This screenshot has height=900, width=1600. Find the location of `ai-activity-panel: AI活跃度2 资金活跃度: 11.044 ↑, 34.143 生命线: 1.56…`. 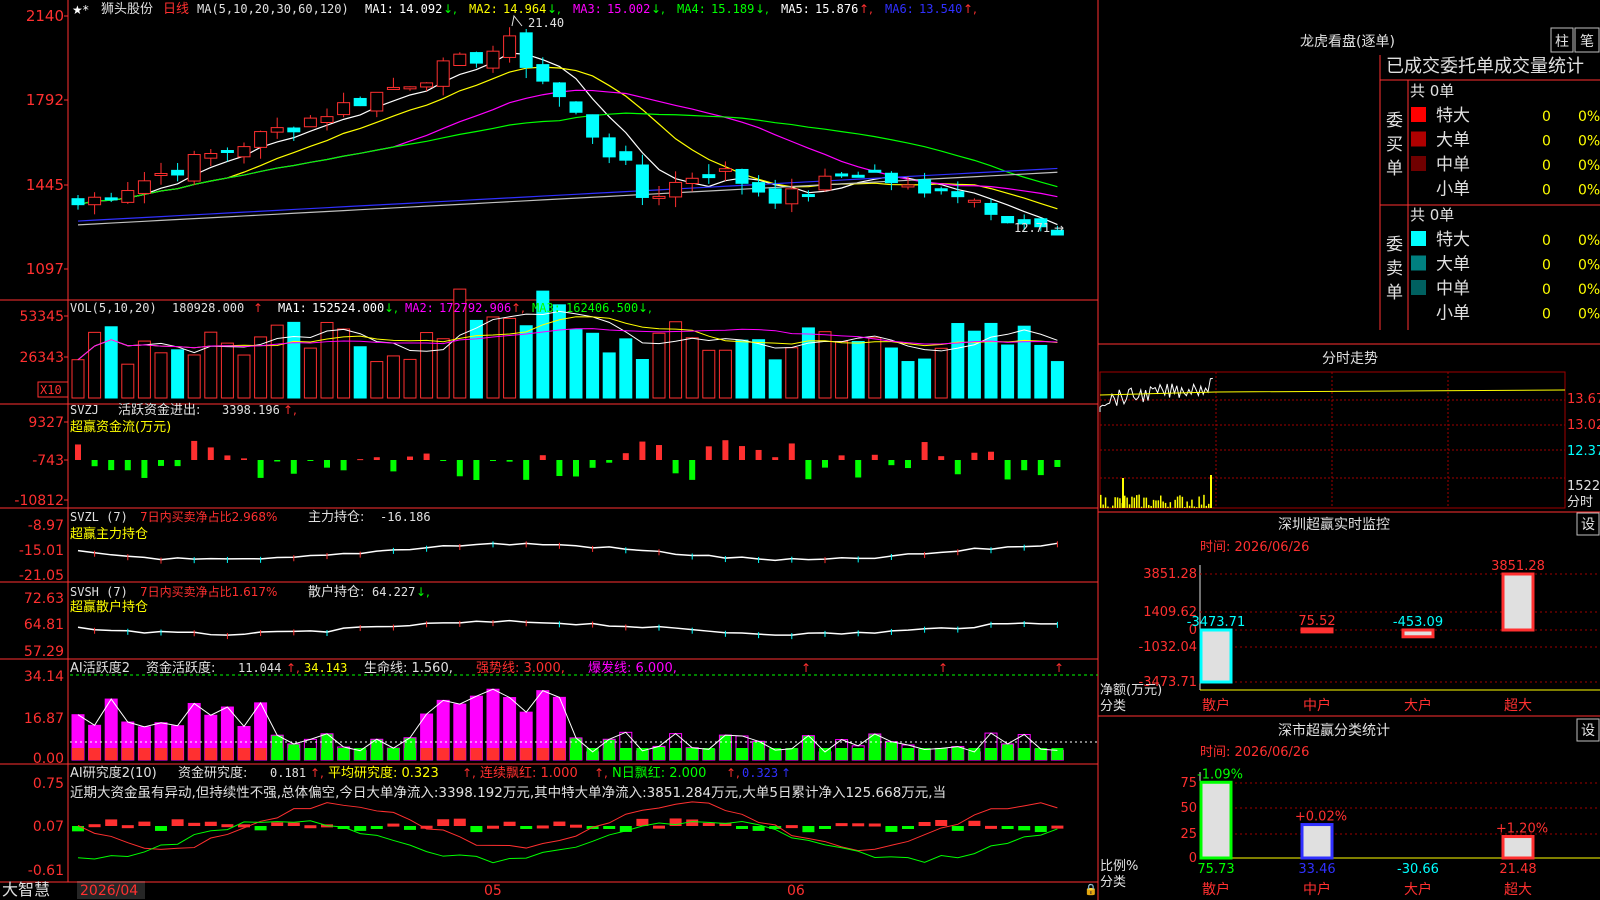

ai-activity-panel: AI活跃度2 资金活跃度: 11.044 ↑, 34.143 生命线: 1.56… is located at coordinates (561, 713).